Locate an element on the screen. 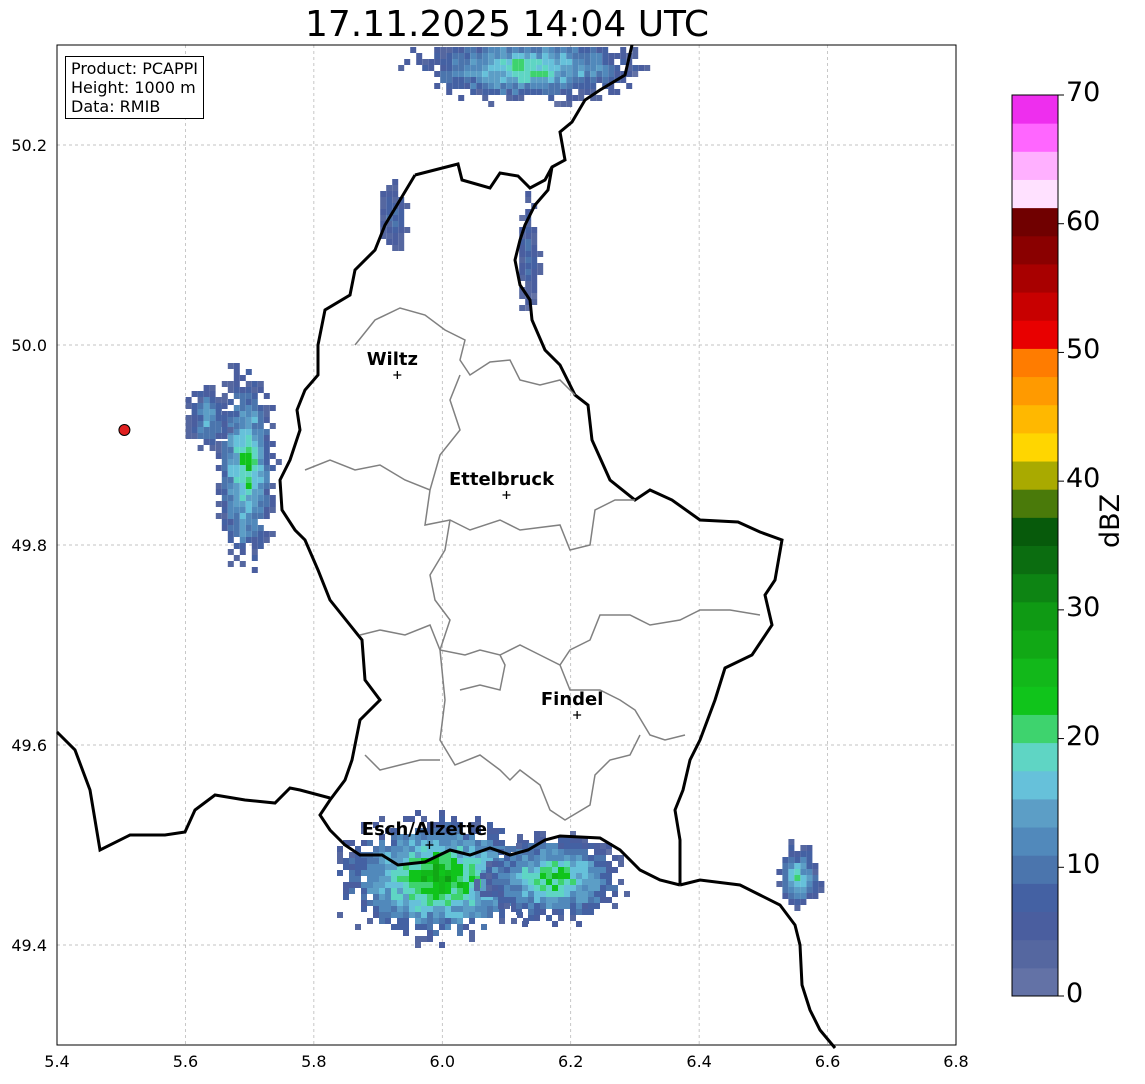 This screenshot has width=1145, height=1084. city-markers: Wiltz Ettelbruck Findel Esch/Alzette is located at coordinates (482, 599).